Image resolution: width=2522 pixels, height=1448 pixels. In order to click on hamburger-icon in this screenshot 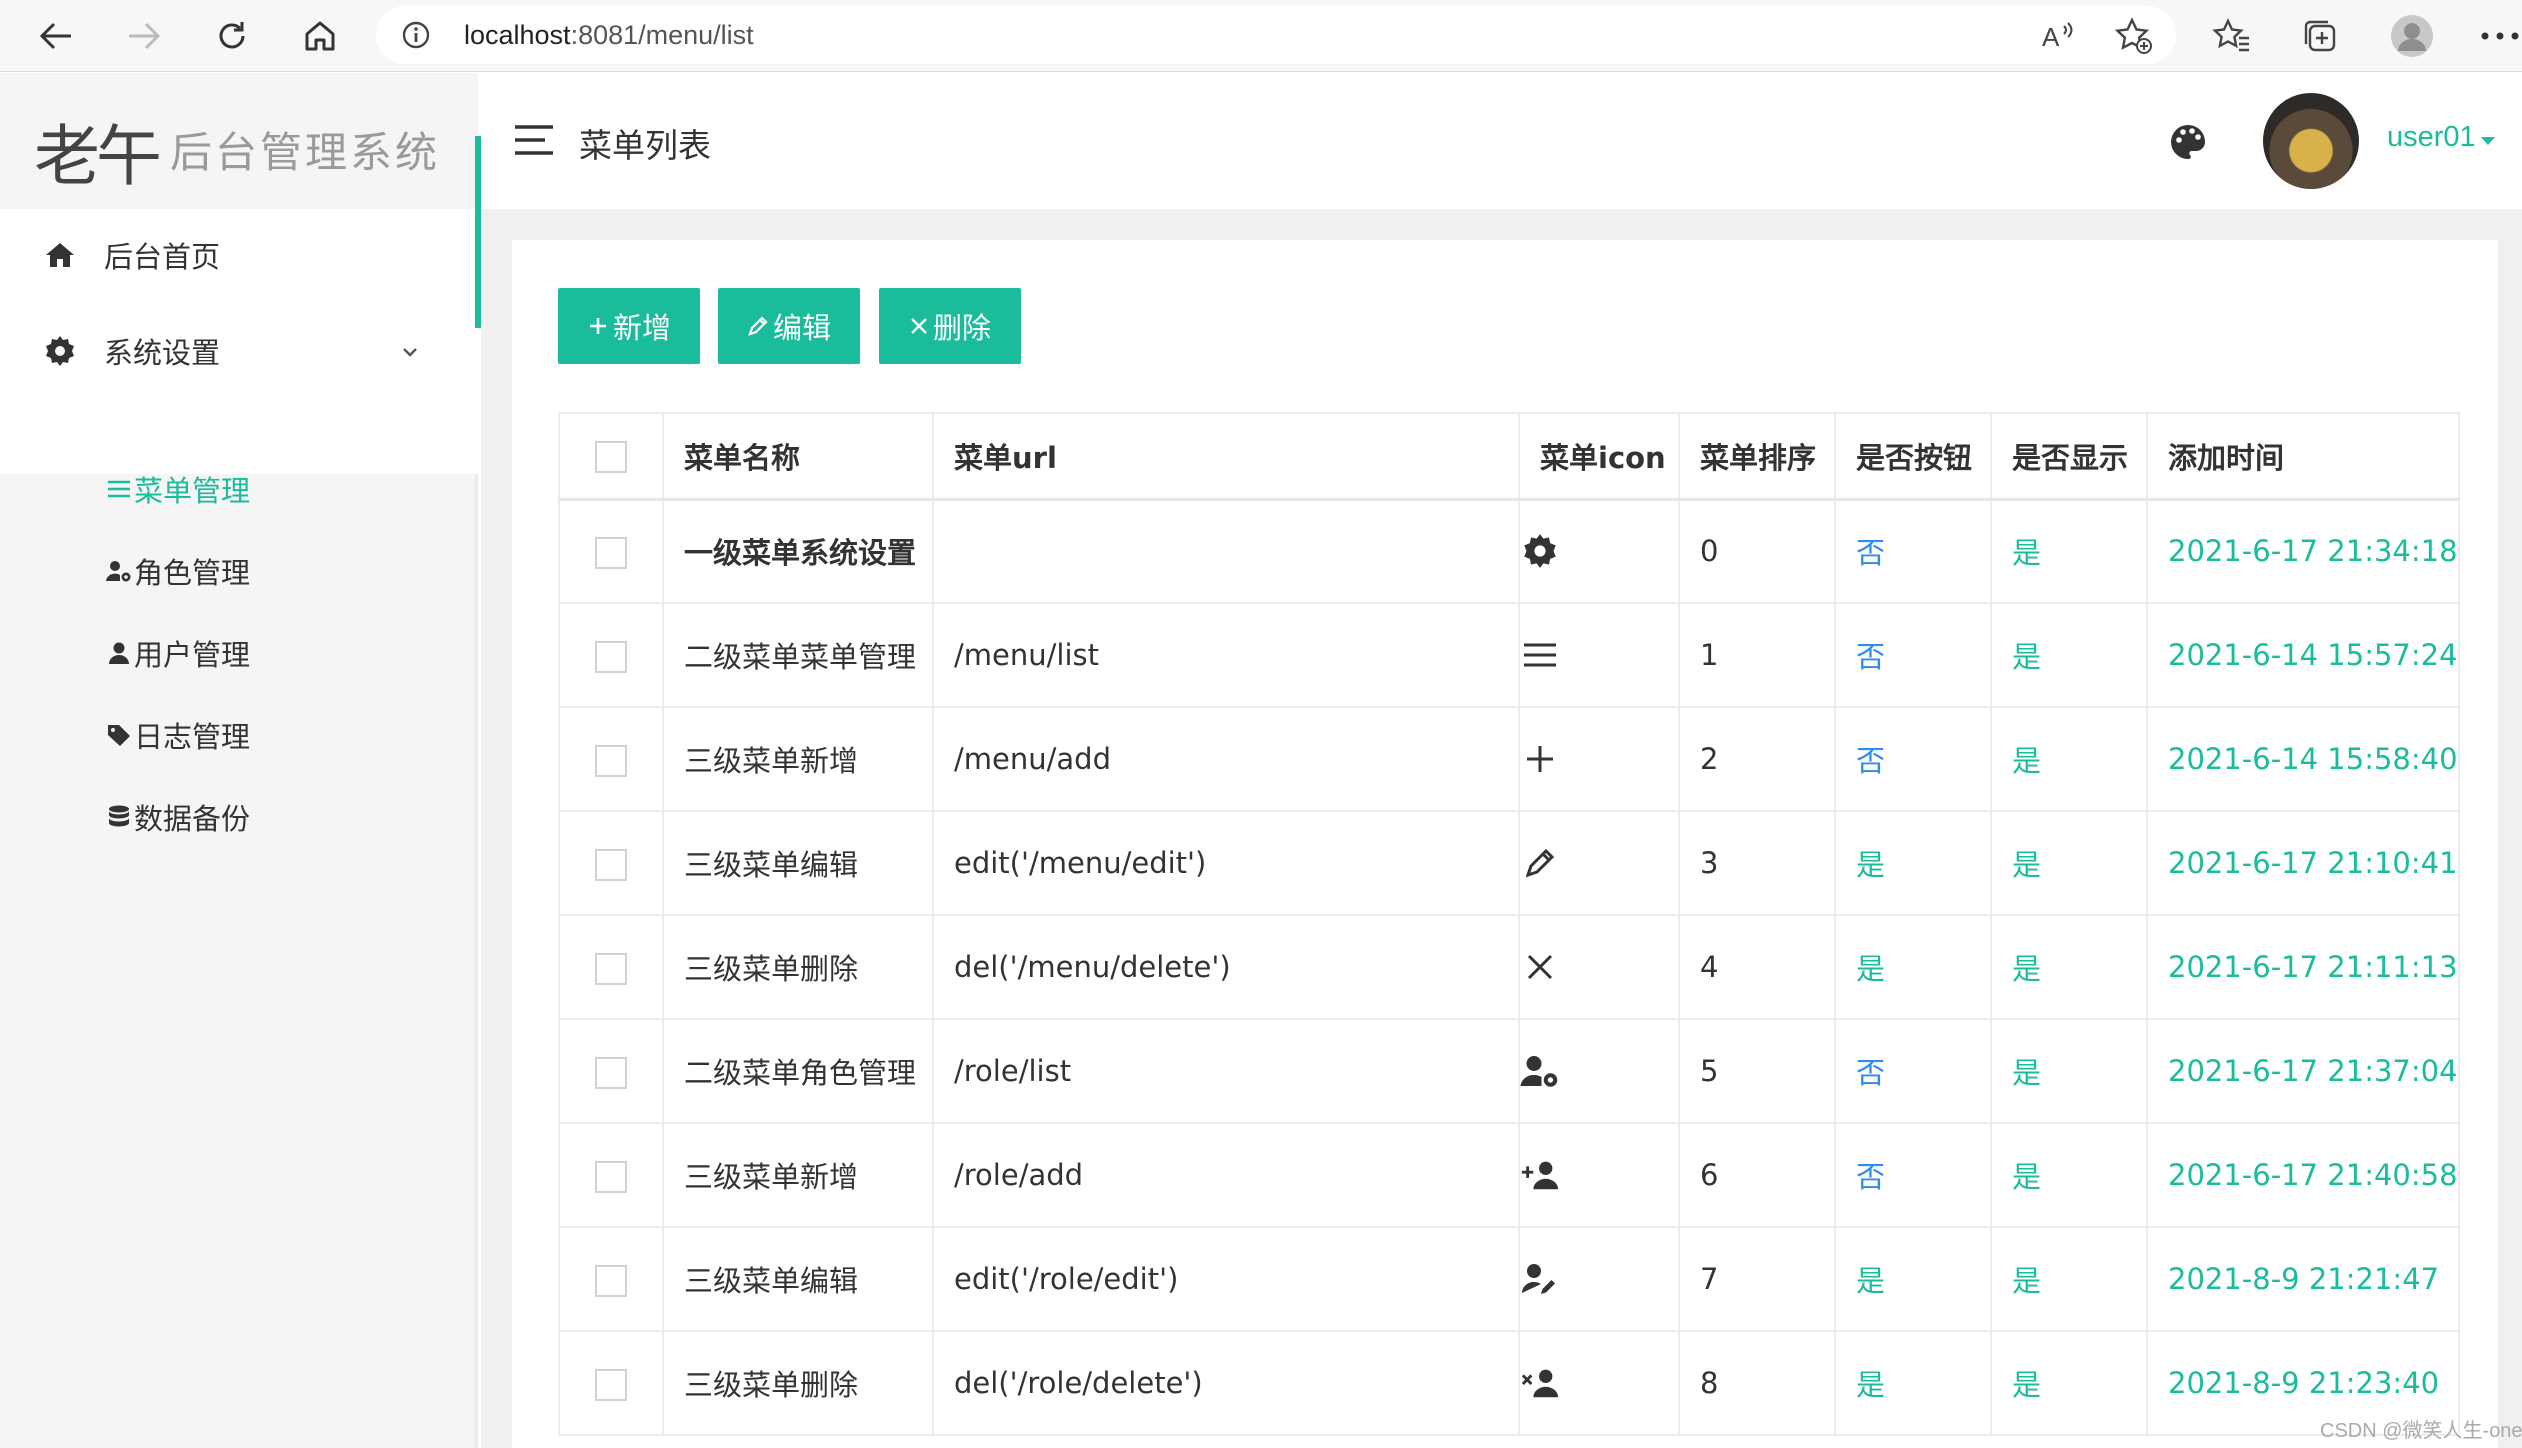, I will do `click(534, 140)`.